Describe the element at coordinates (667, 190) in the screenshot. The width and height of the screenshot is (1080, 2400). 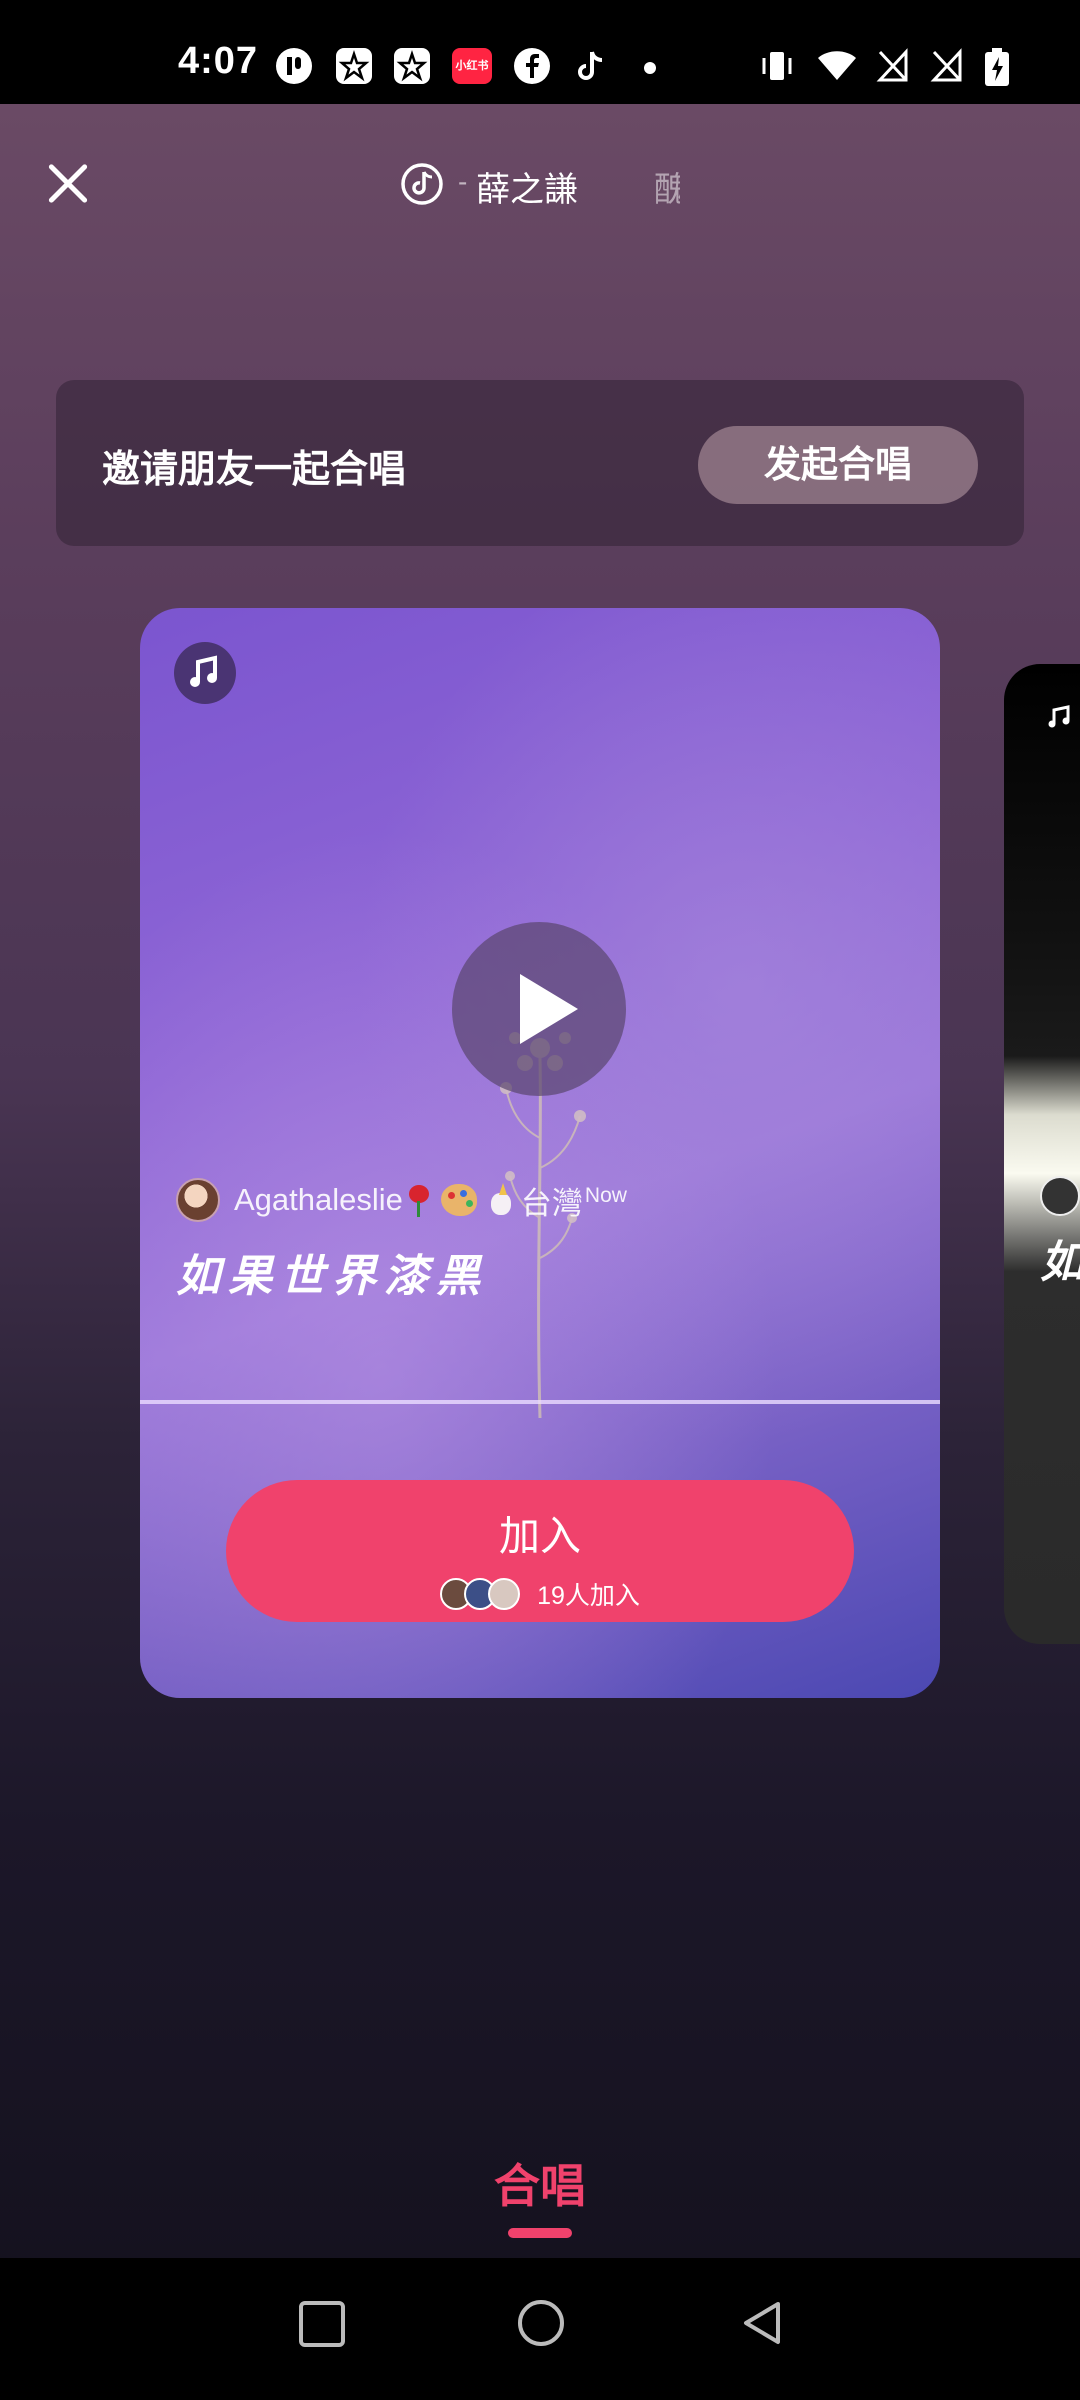
I see `song-title-scrolling: 醜` at that location.